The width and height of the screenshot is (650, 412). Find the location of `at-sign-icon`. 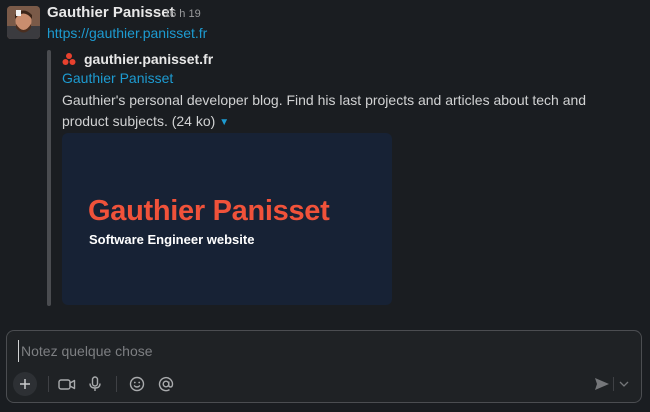

at-sign-icon is located at coordinates (166, 384).